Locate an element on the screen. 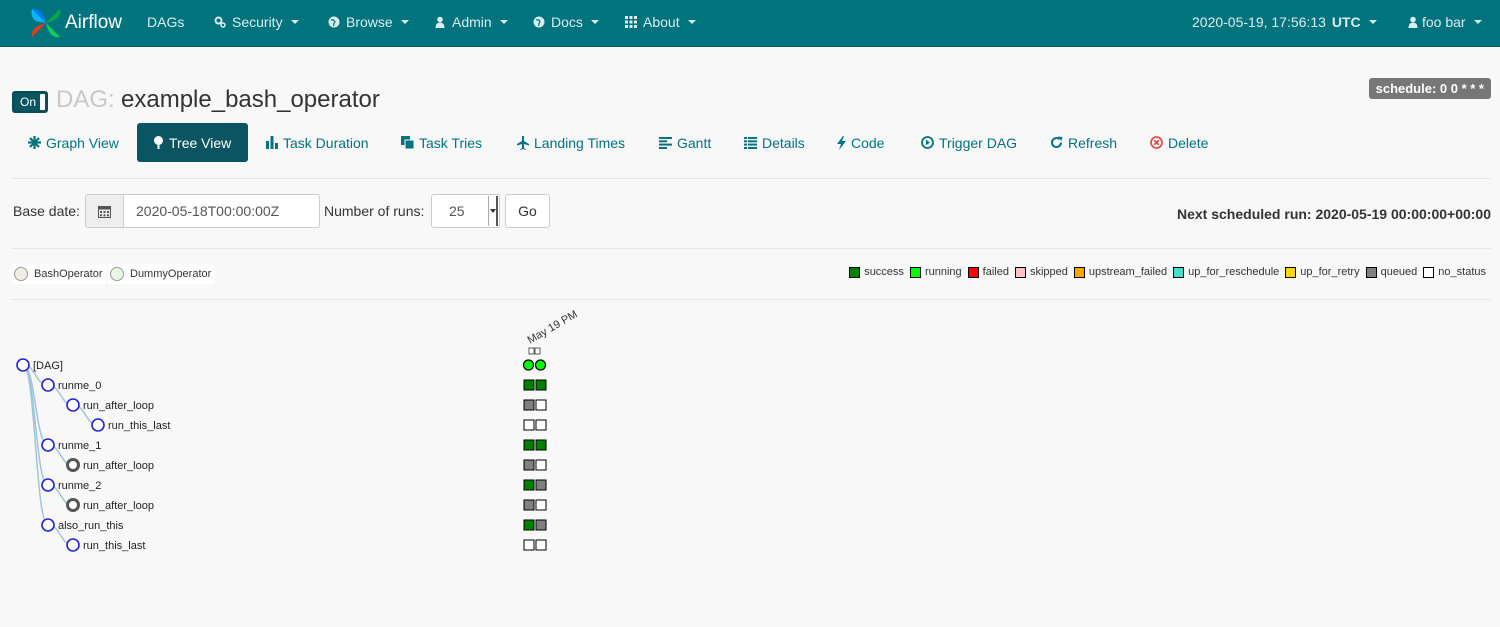 This screenshot has width=1500, height=627. state-legend-queued: queued is located at coordinates (1391, 272).